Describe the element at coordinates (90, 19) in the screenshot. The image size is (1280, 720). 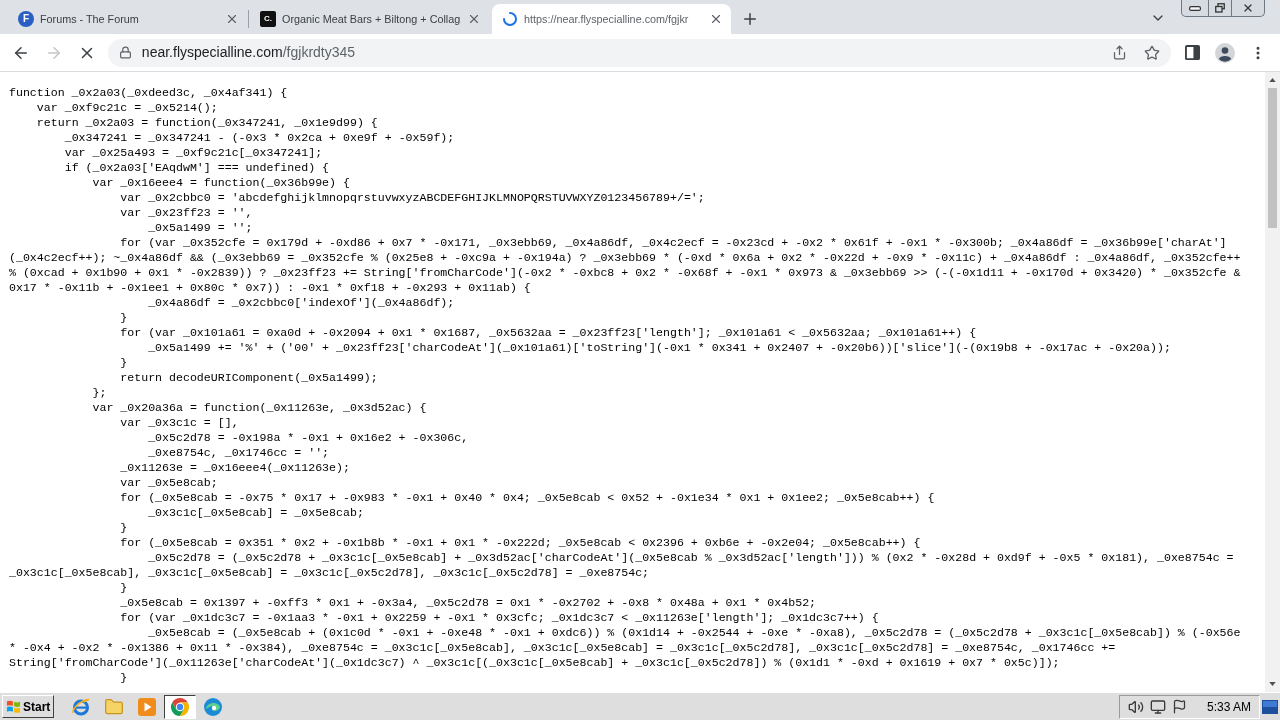
I see `tab-title: Forums - The Forum` at that location.